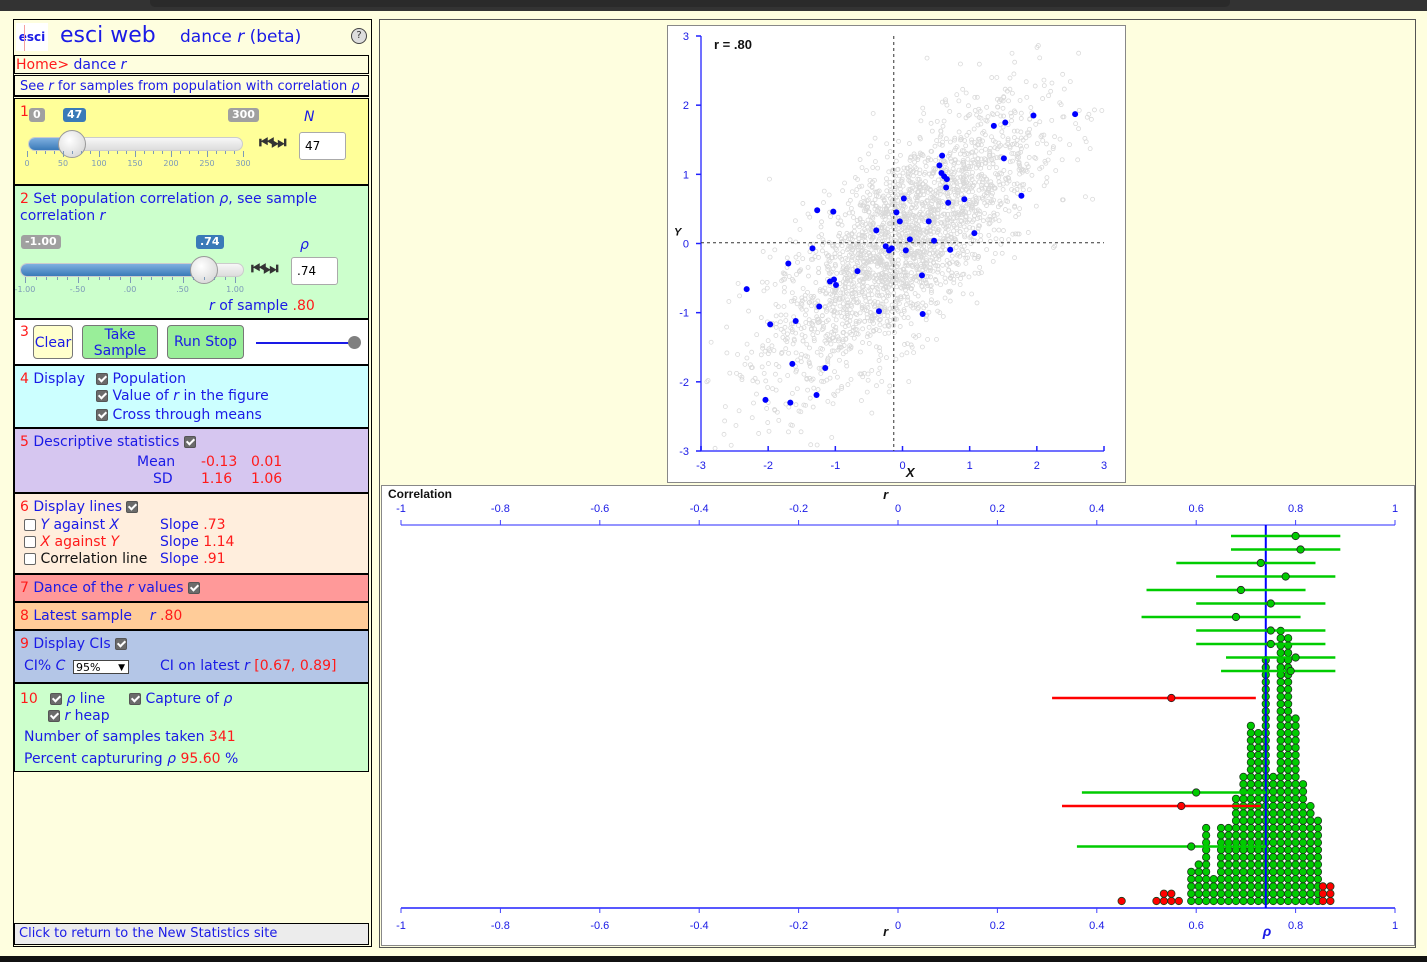  Describe the element at coordinates (210, 242) in the screenshot. I see `rho-slider-value-badge: .74` at that location.